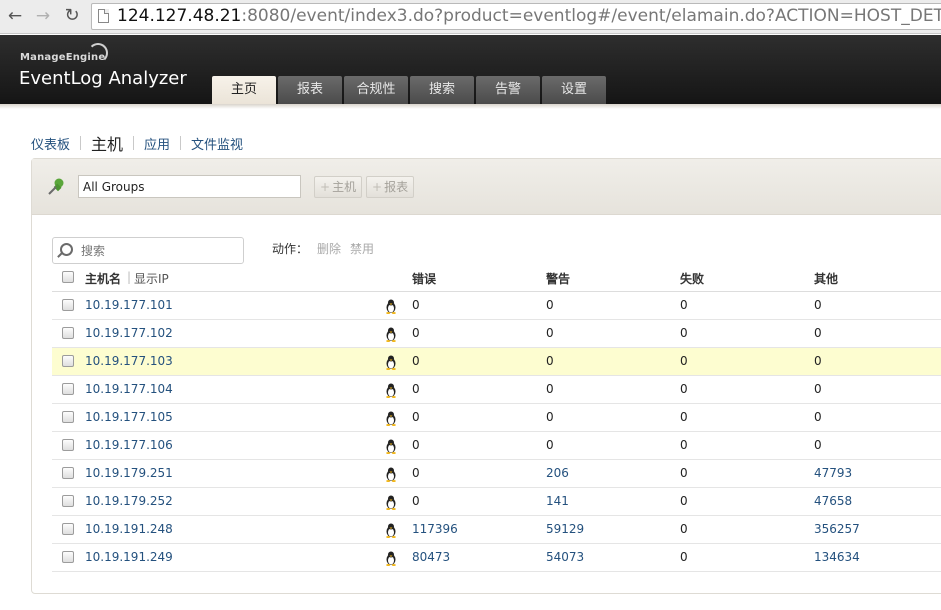  Describe the element at coordinates (431, 557) in the screenshot. I see `error-count: 80473` at that location.